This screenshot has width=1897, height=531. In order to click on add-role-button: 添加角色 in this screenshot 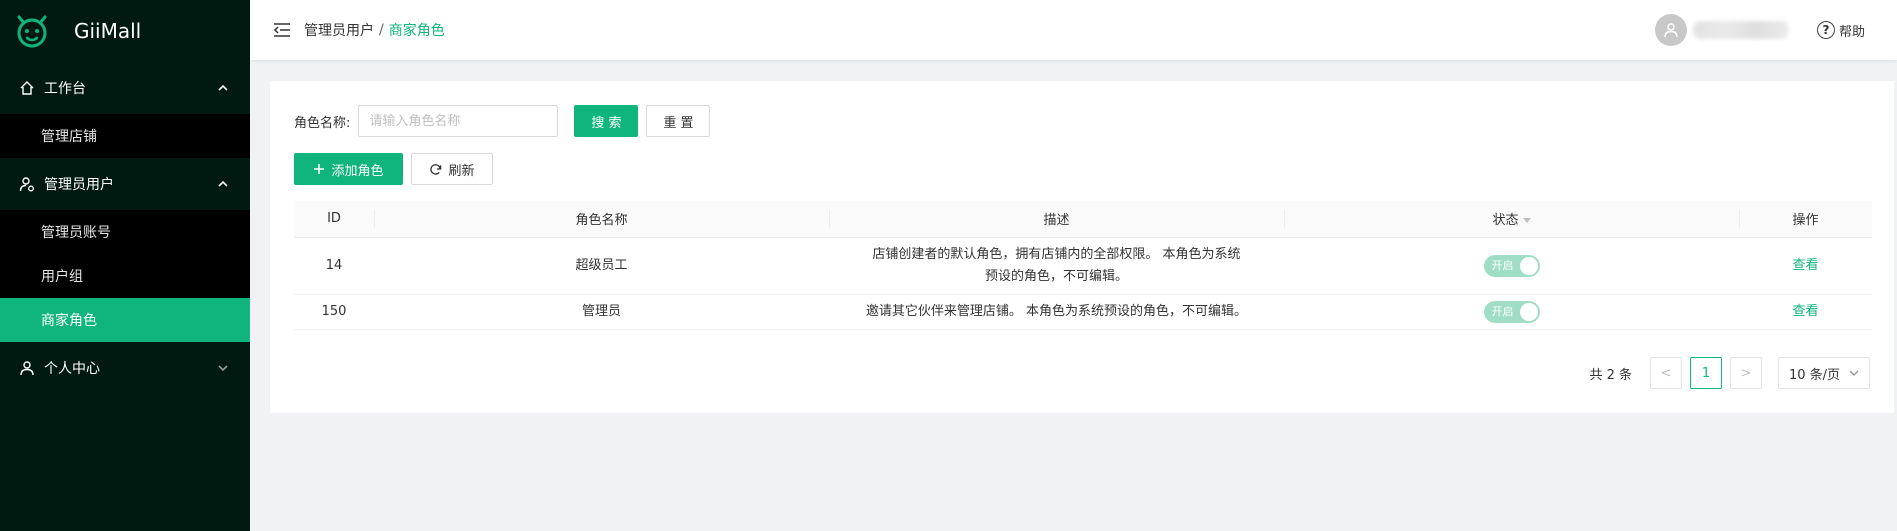, I will do `click(348, 169)`.